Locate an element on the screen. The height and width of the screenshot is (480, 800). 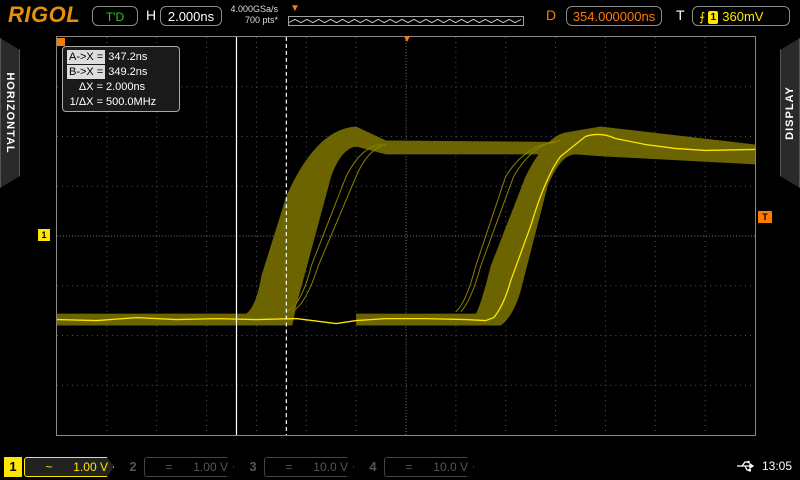
trigger-label: T is located at coordinates (680, 15).